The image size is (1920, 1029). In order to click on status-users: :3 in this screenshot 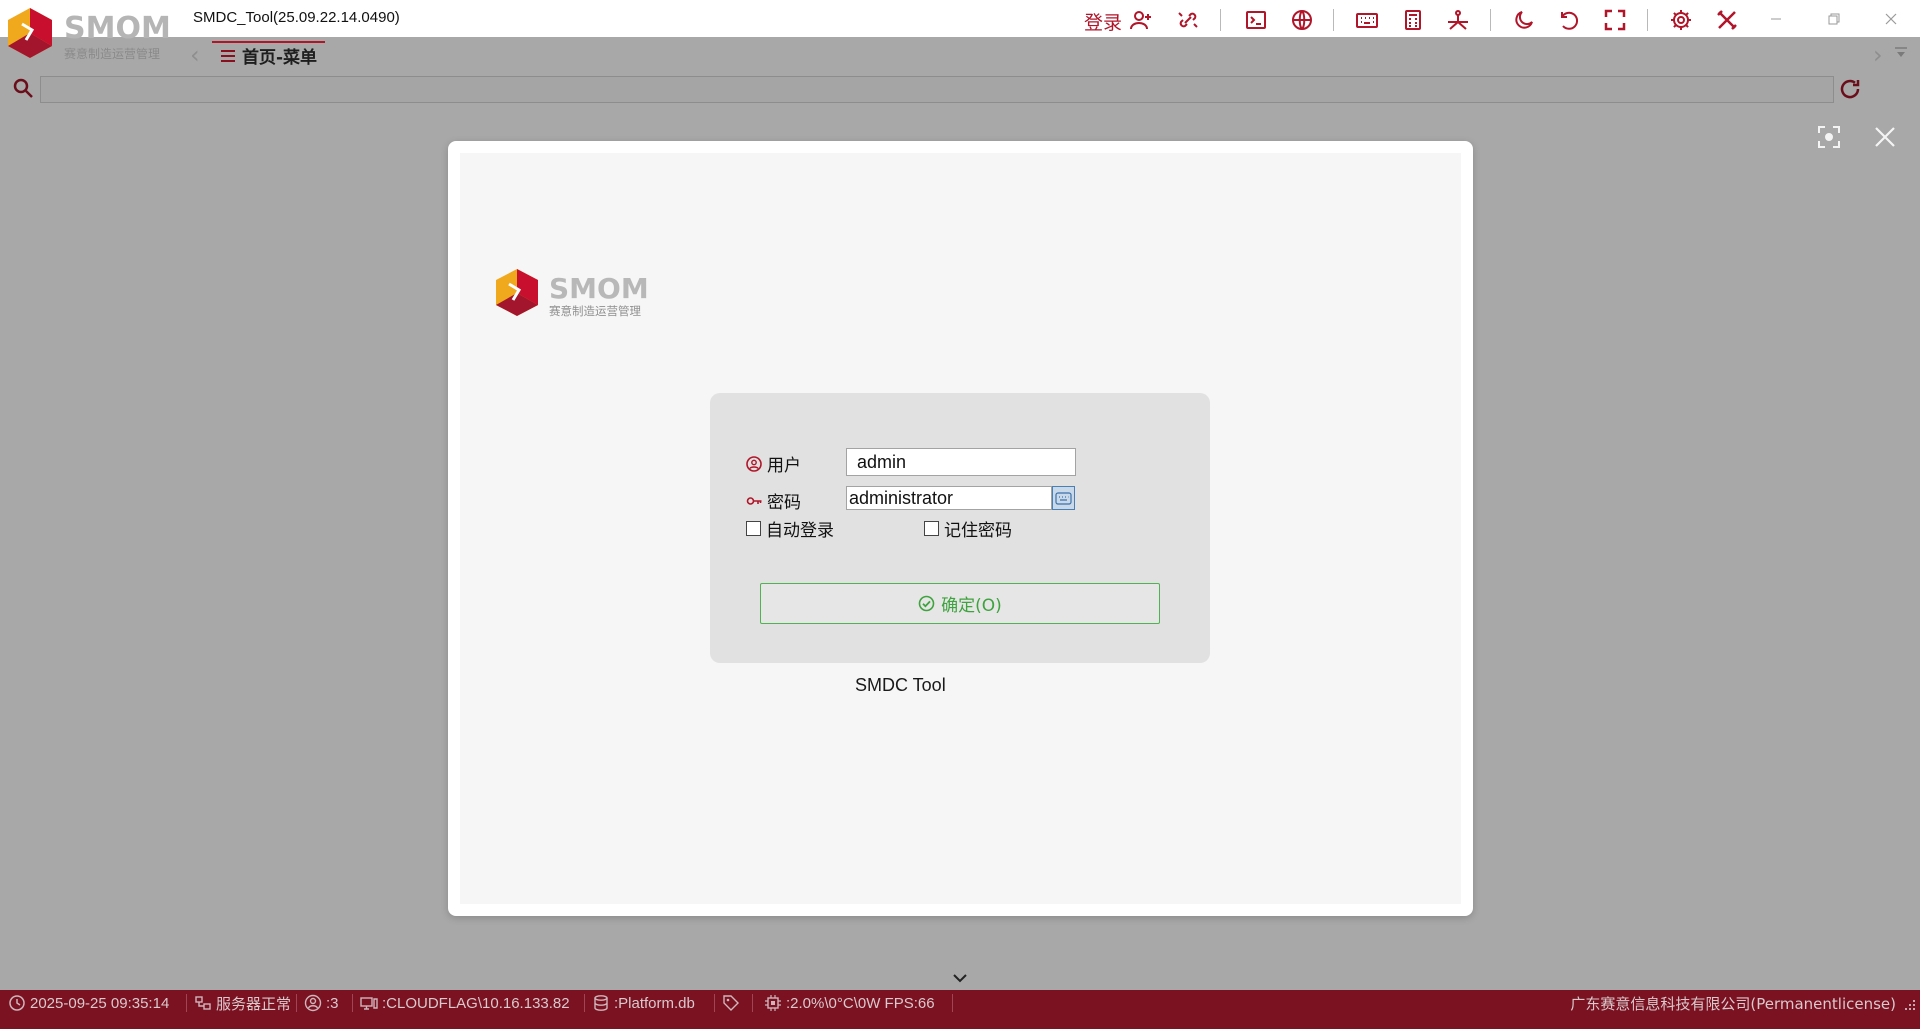, I will do `click(321, 1003)`.